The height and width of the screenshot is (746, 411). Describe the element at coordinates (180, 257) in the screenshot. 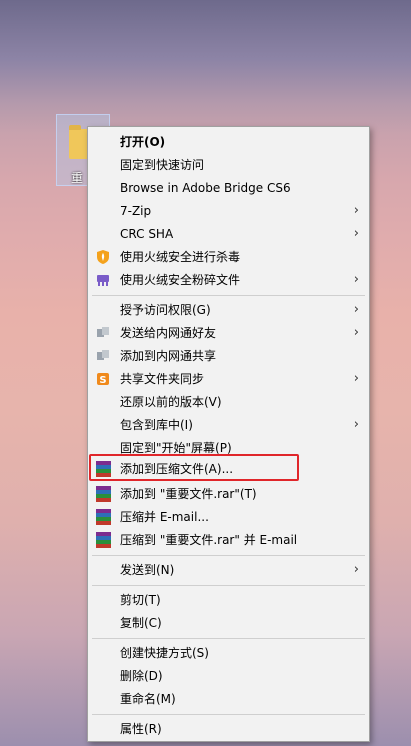

I see `menu-item-label: 使用火绒安全进行杀毒` at that location.